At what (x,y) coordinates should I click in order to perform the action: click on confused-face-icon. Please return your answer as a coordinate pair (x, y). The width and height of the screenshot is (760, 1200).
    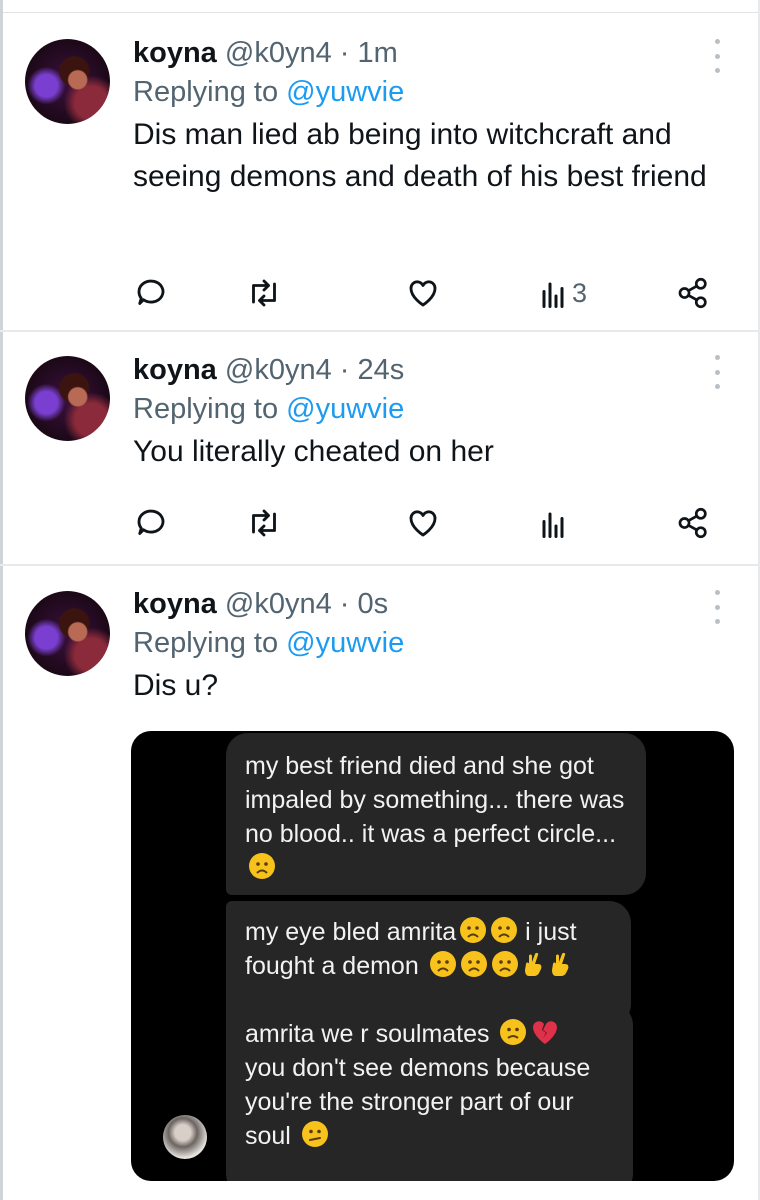
    Looking at the image, I should click on (314, 1134).